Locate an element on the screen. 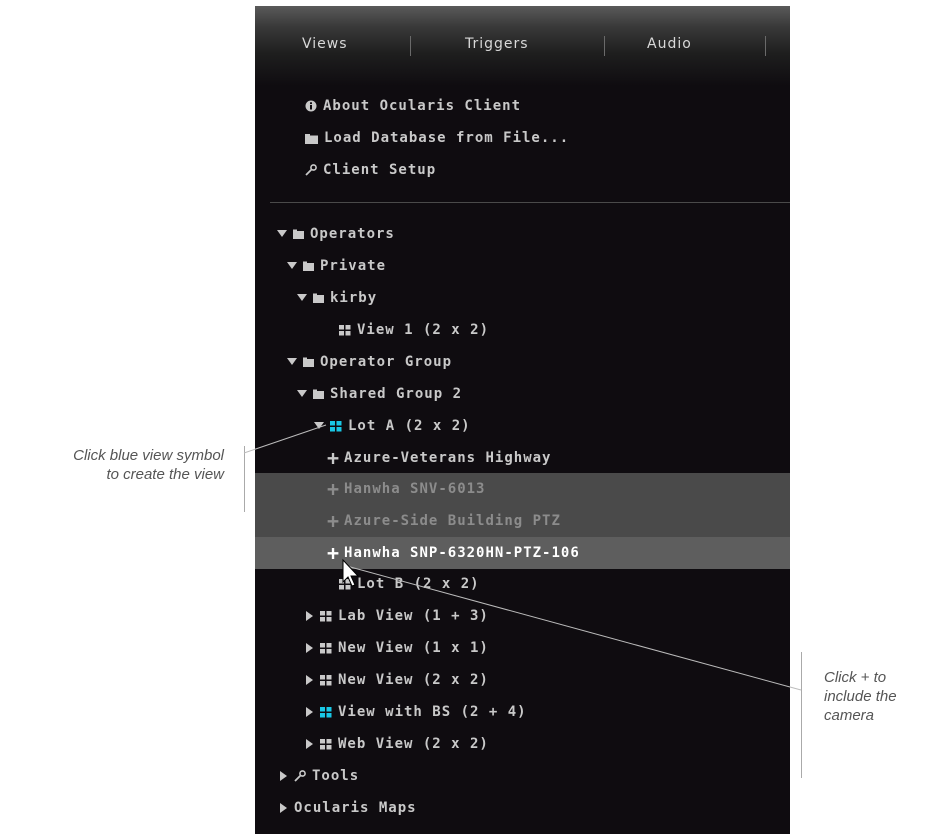  tree-item-label: Azure-Side Building PTZ is located at coordinates (452, 521).